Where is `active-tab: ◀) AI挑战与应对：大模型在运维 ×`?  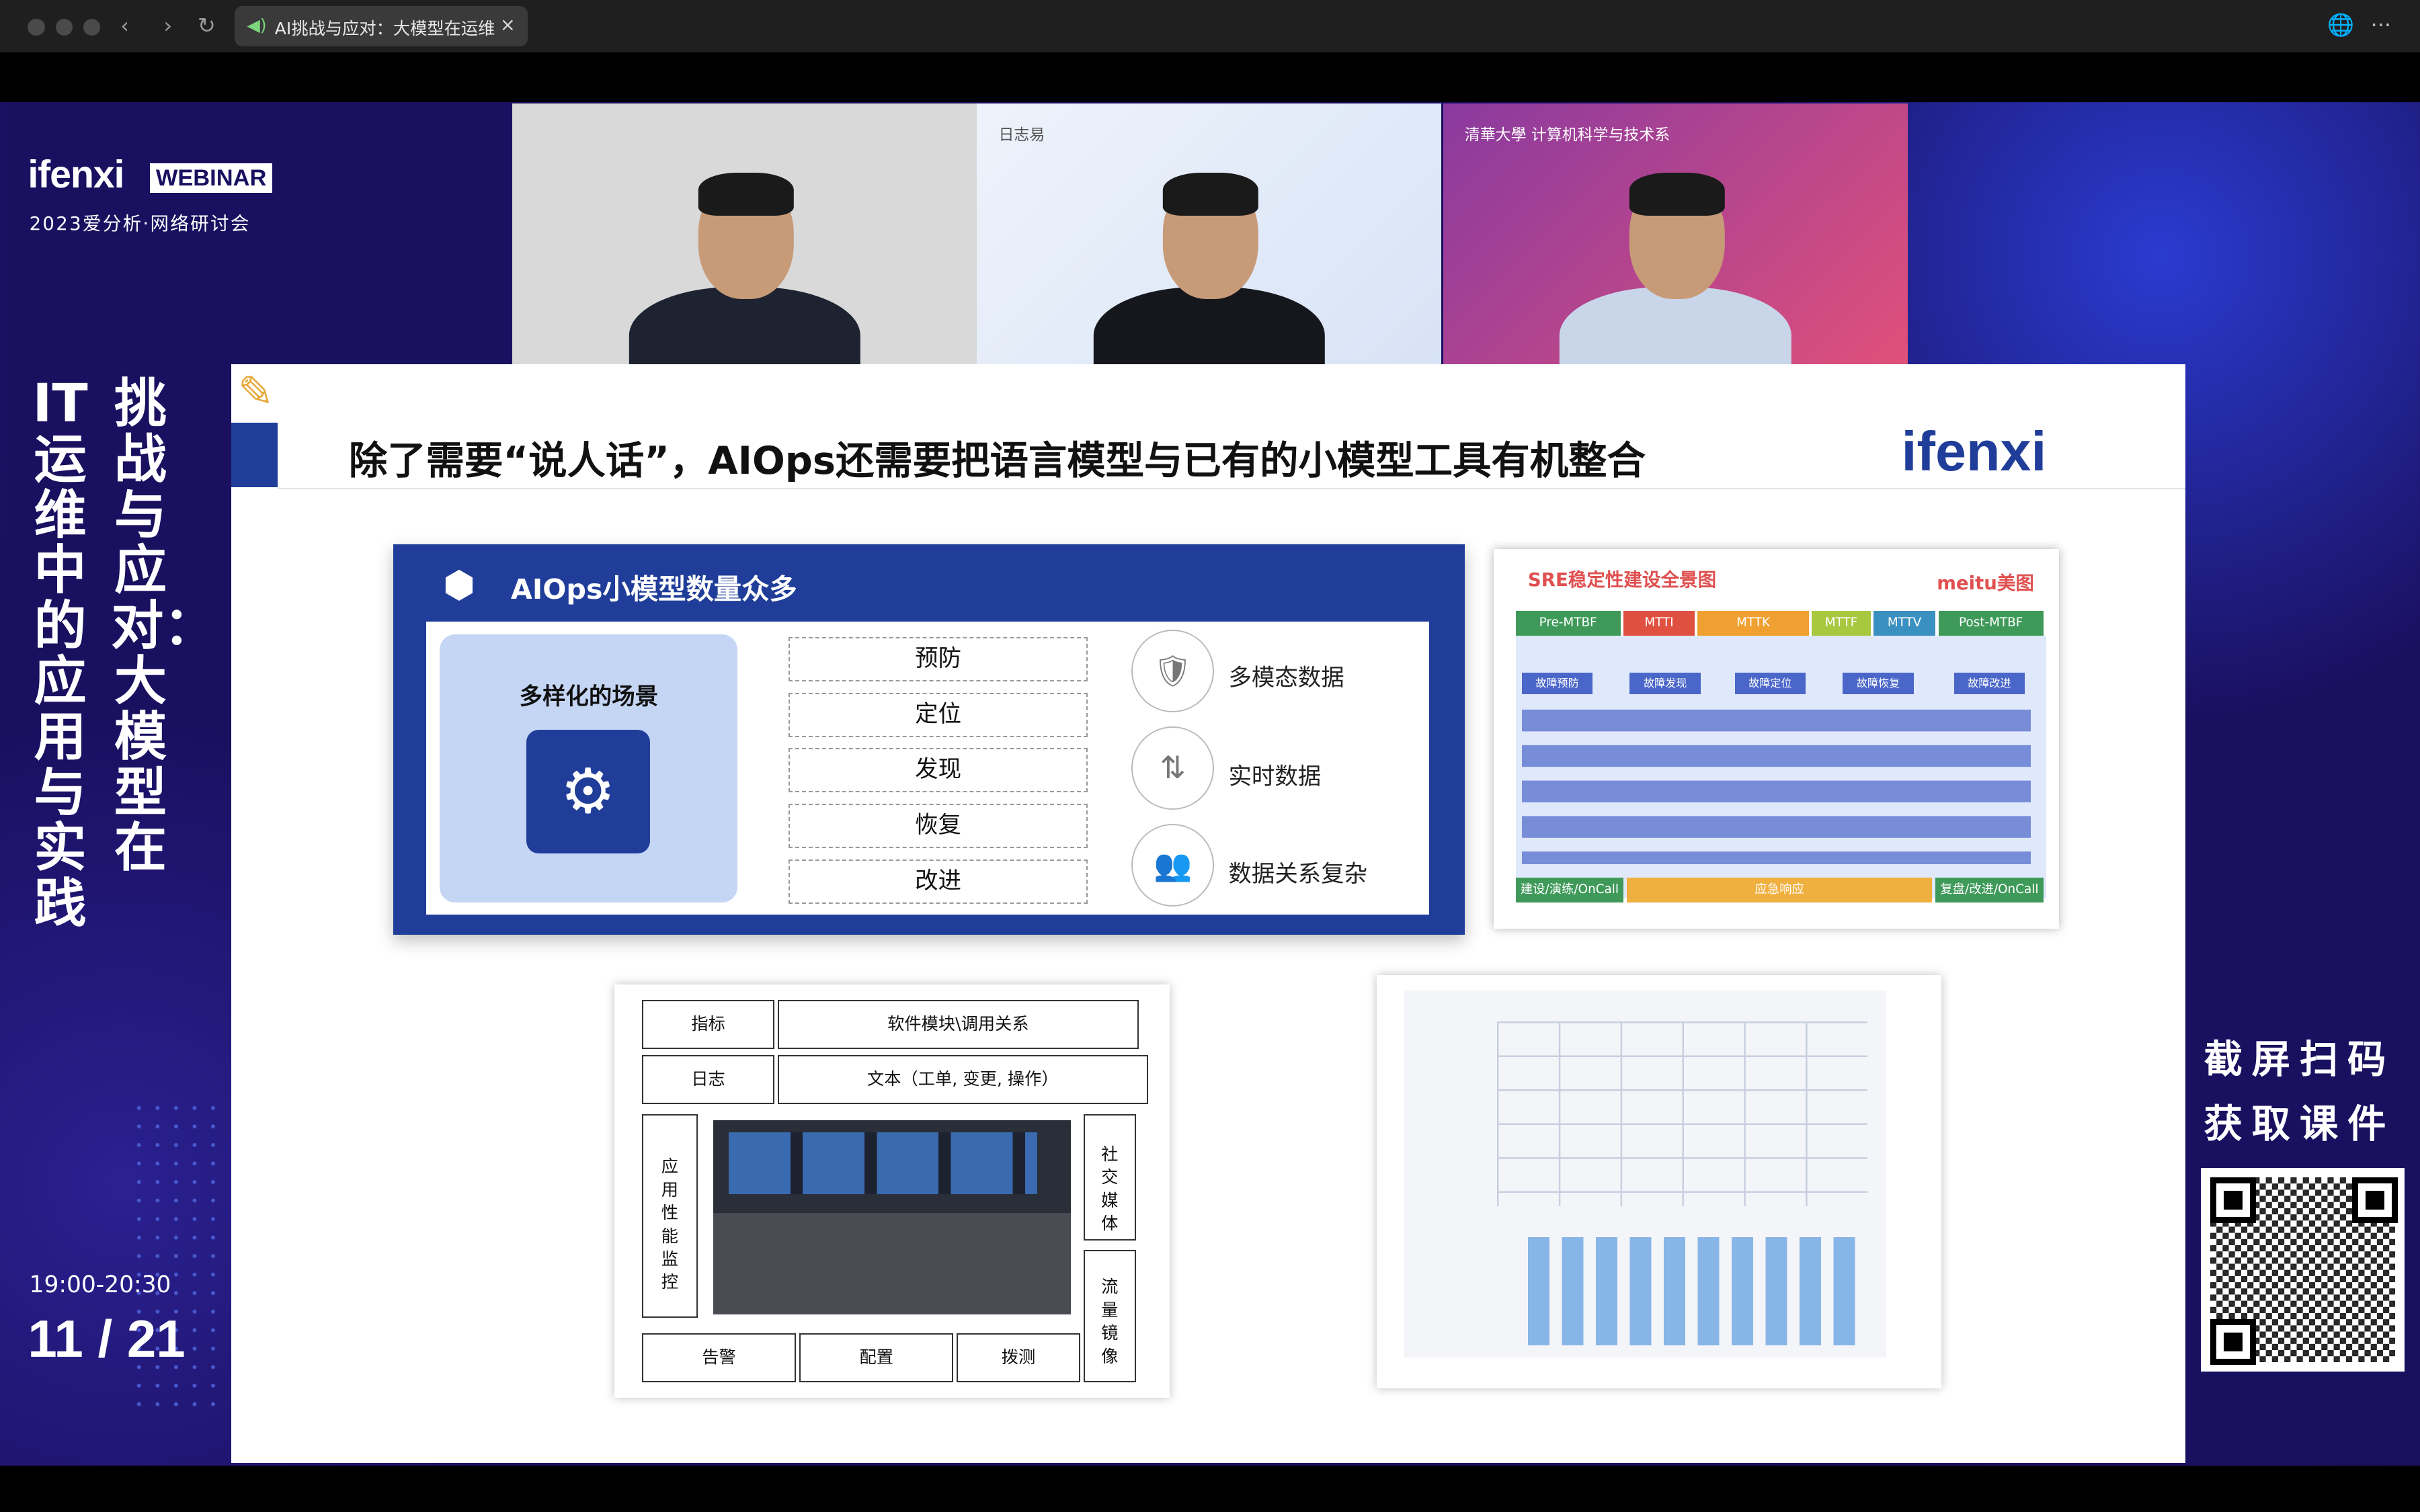 active-tab: ◀) AI挑战与应对：大模型在运维 × is located at coordinates (381, 26).